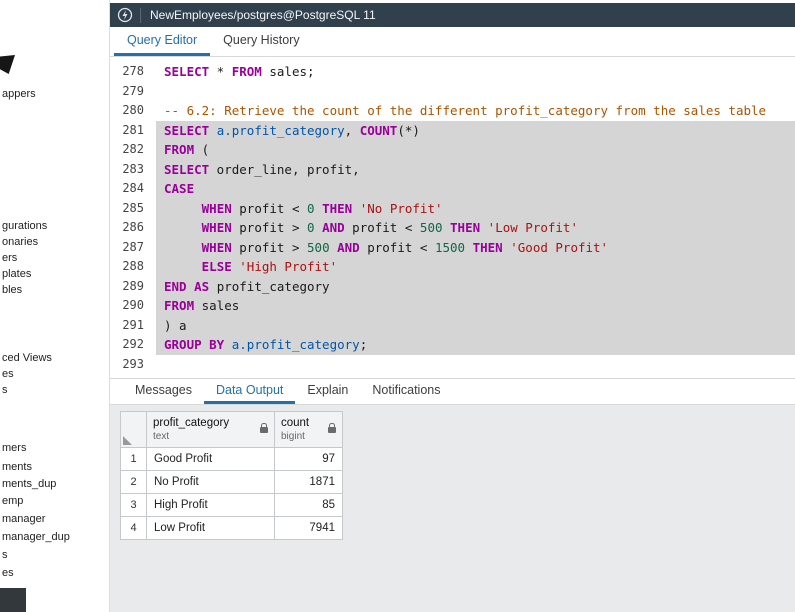 This screenshot has height=612, width=795. I want to click on code-token: *, so click(220, 71).